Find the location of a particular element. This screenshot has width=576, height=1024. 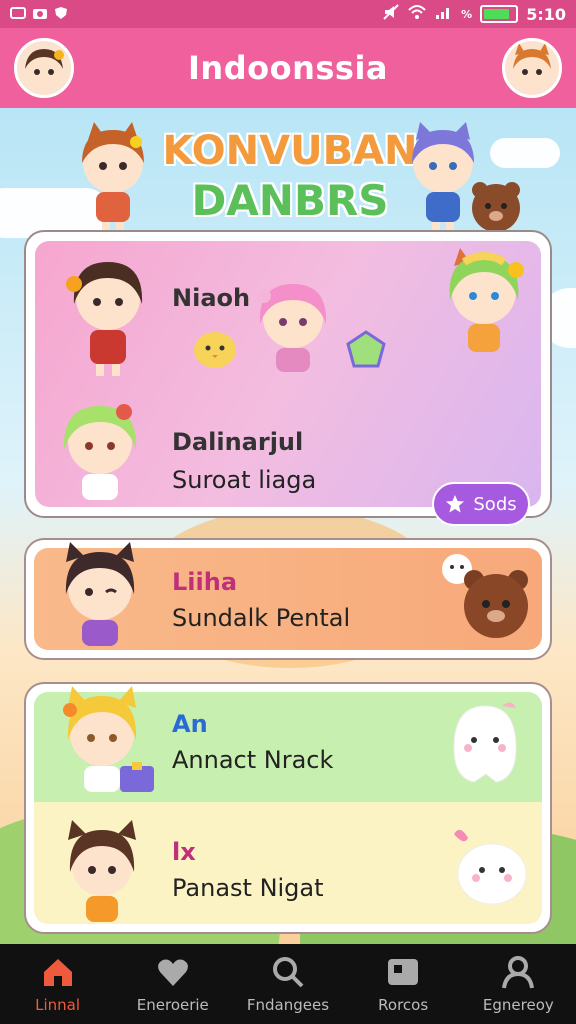

list-item-name: An is located at coordinates (190, 724).